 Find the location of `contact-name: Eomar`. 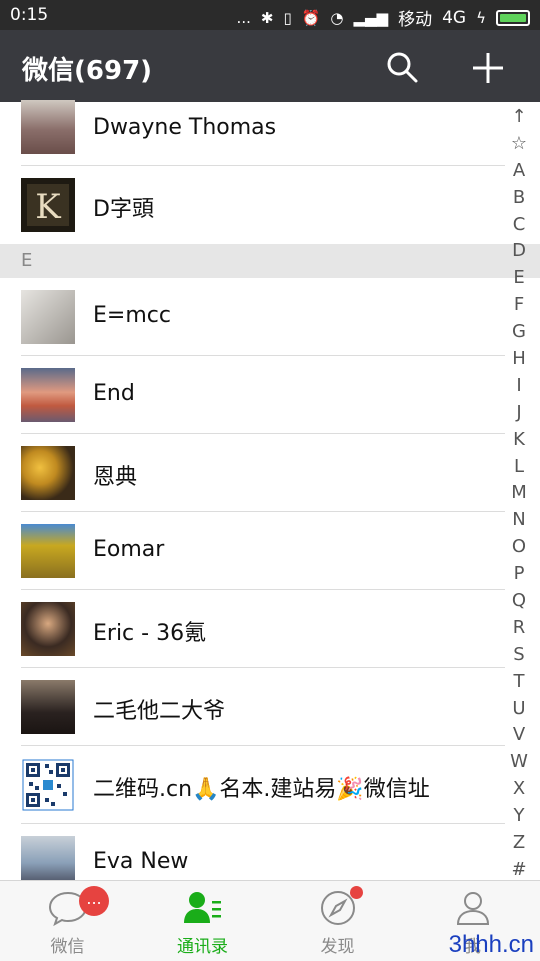

contact-name: Eomar is located at coordinates (129, 549).